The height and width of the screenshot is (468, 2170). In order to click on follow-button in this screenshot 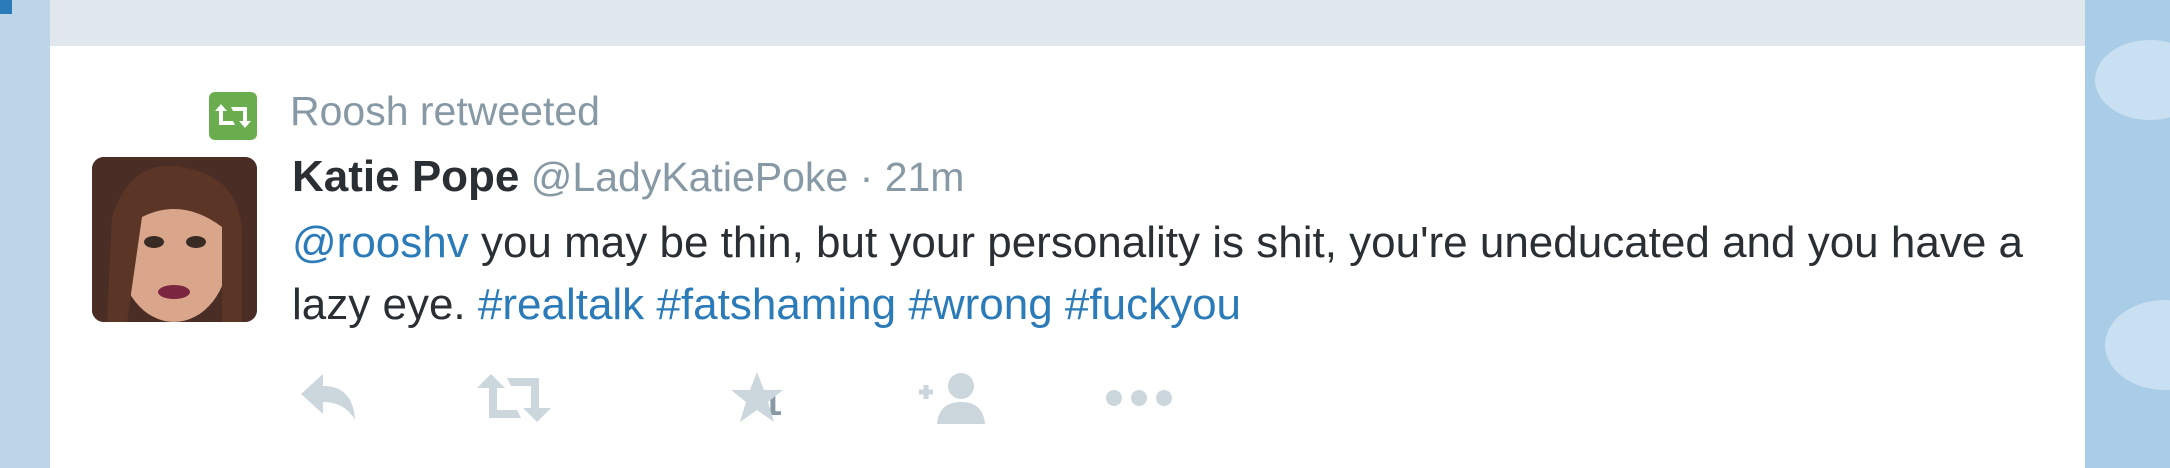, I will do `click(953, 400)`.